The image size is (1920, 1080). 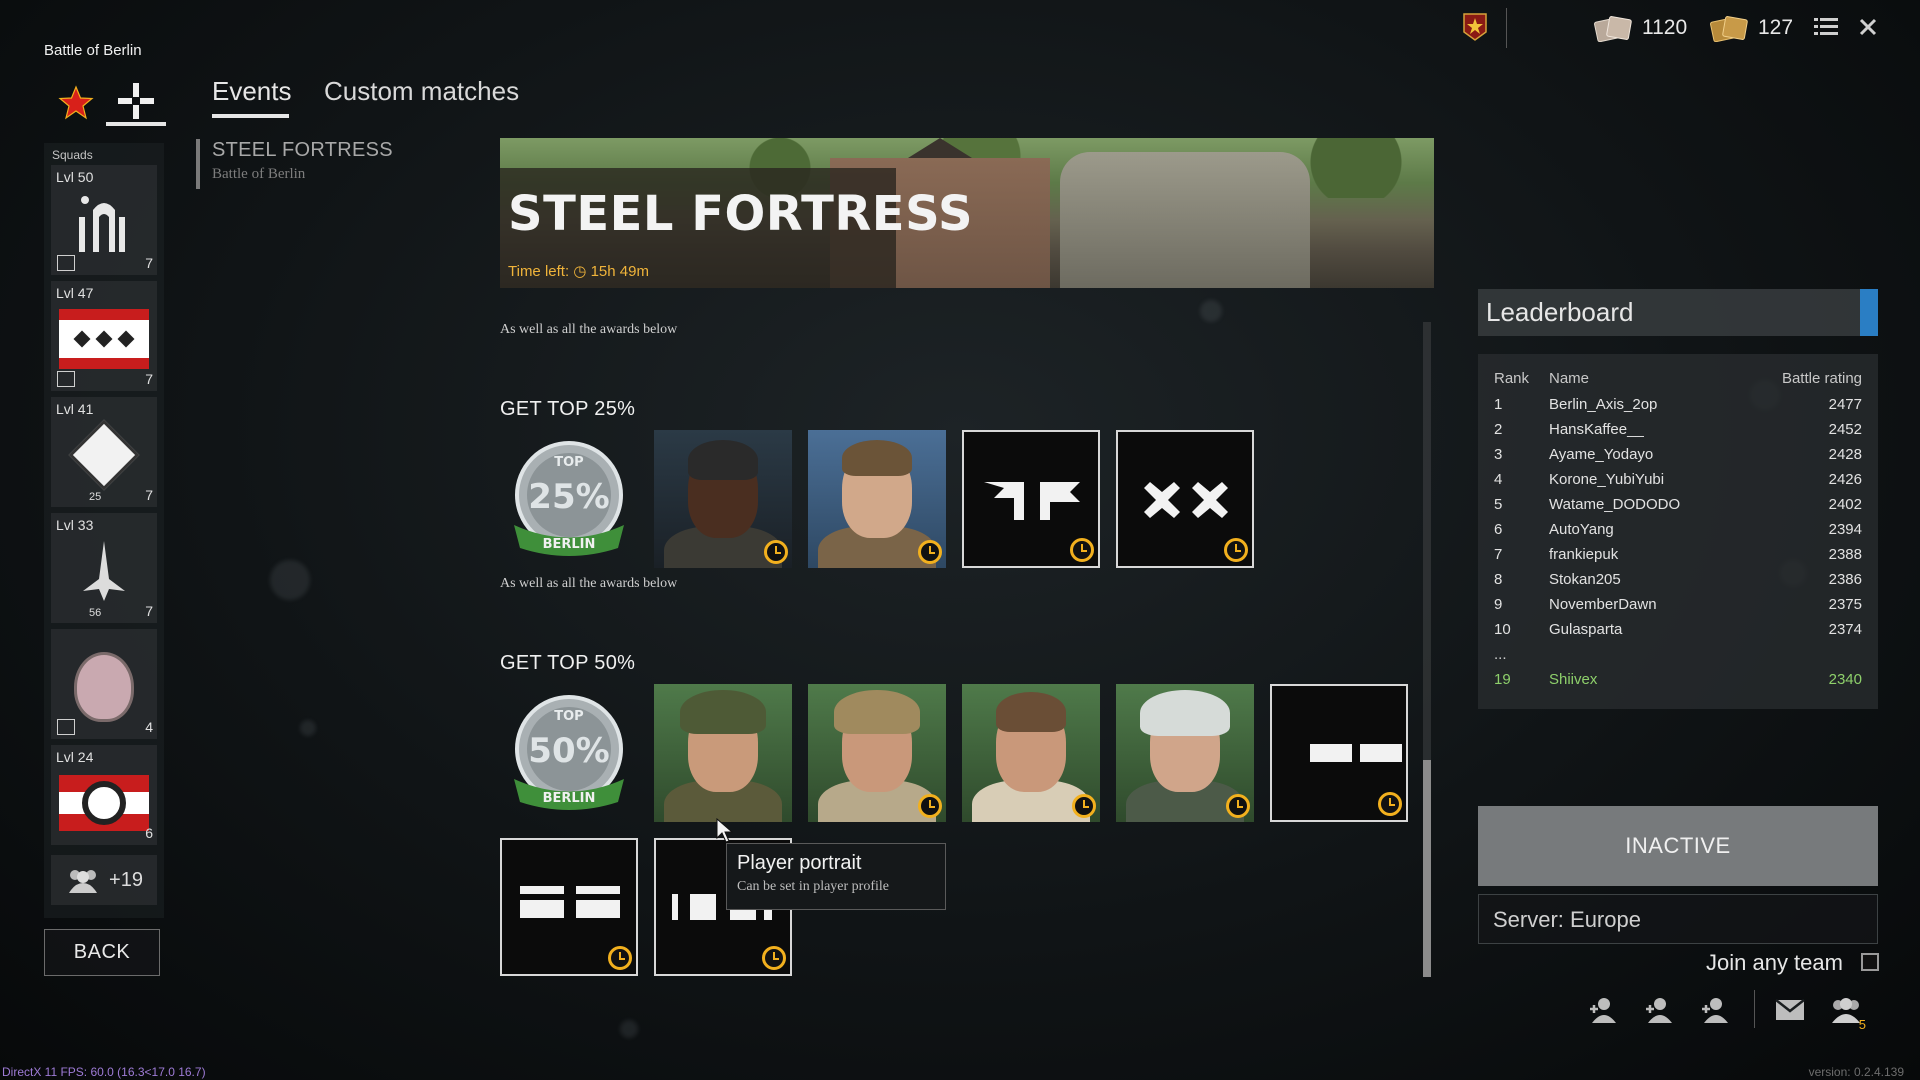 What do you see at coordinates (1573, 679) in the screenshot?
I see `row-name: Shiivex` at bounding box center [1573, 679].